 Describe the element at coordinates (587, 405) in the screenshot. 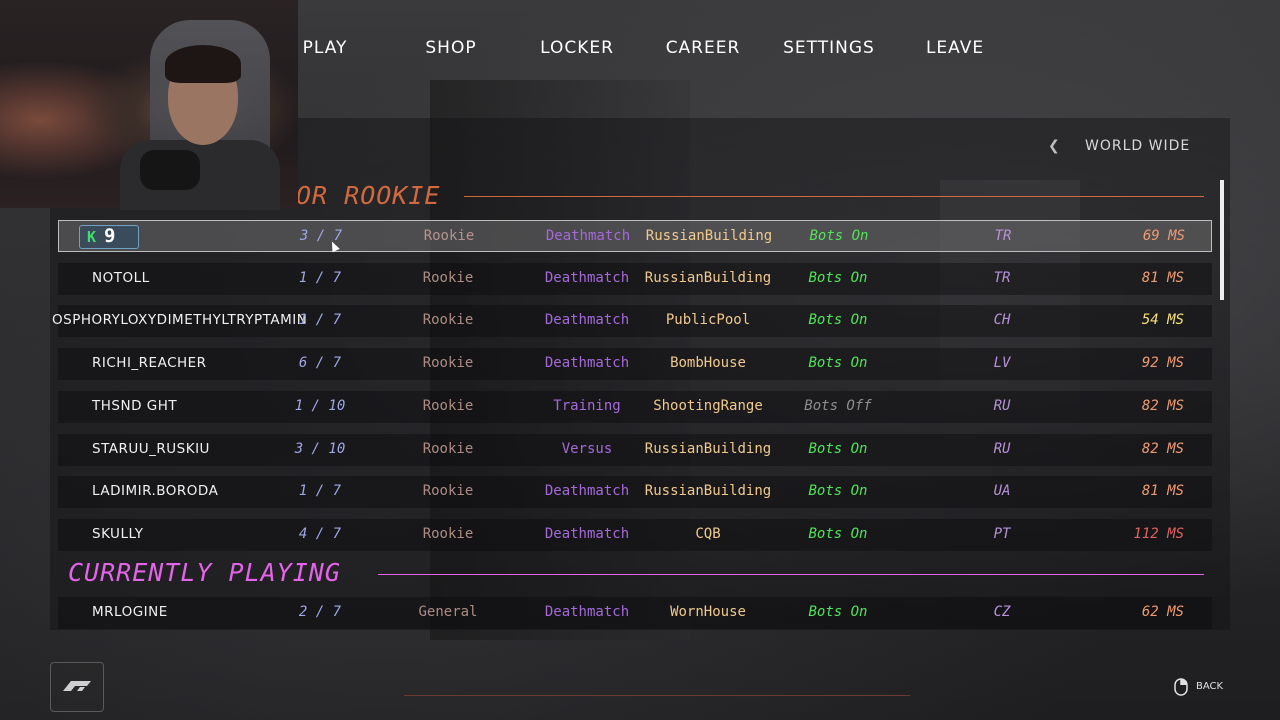

I see `game-mode: Training` at that location.